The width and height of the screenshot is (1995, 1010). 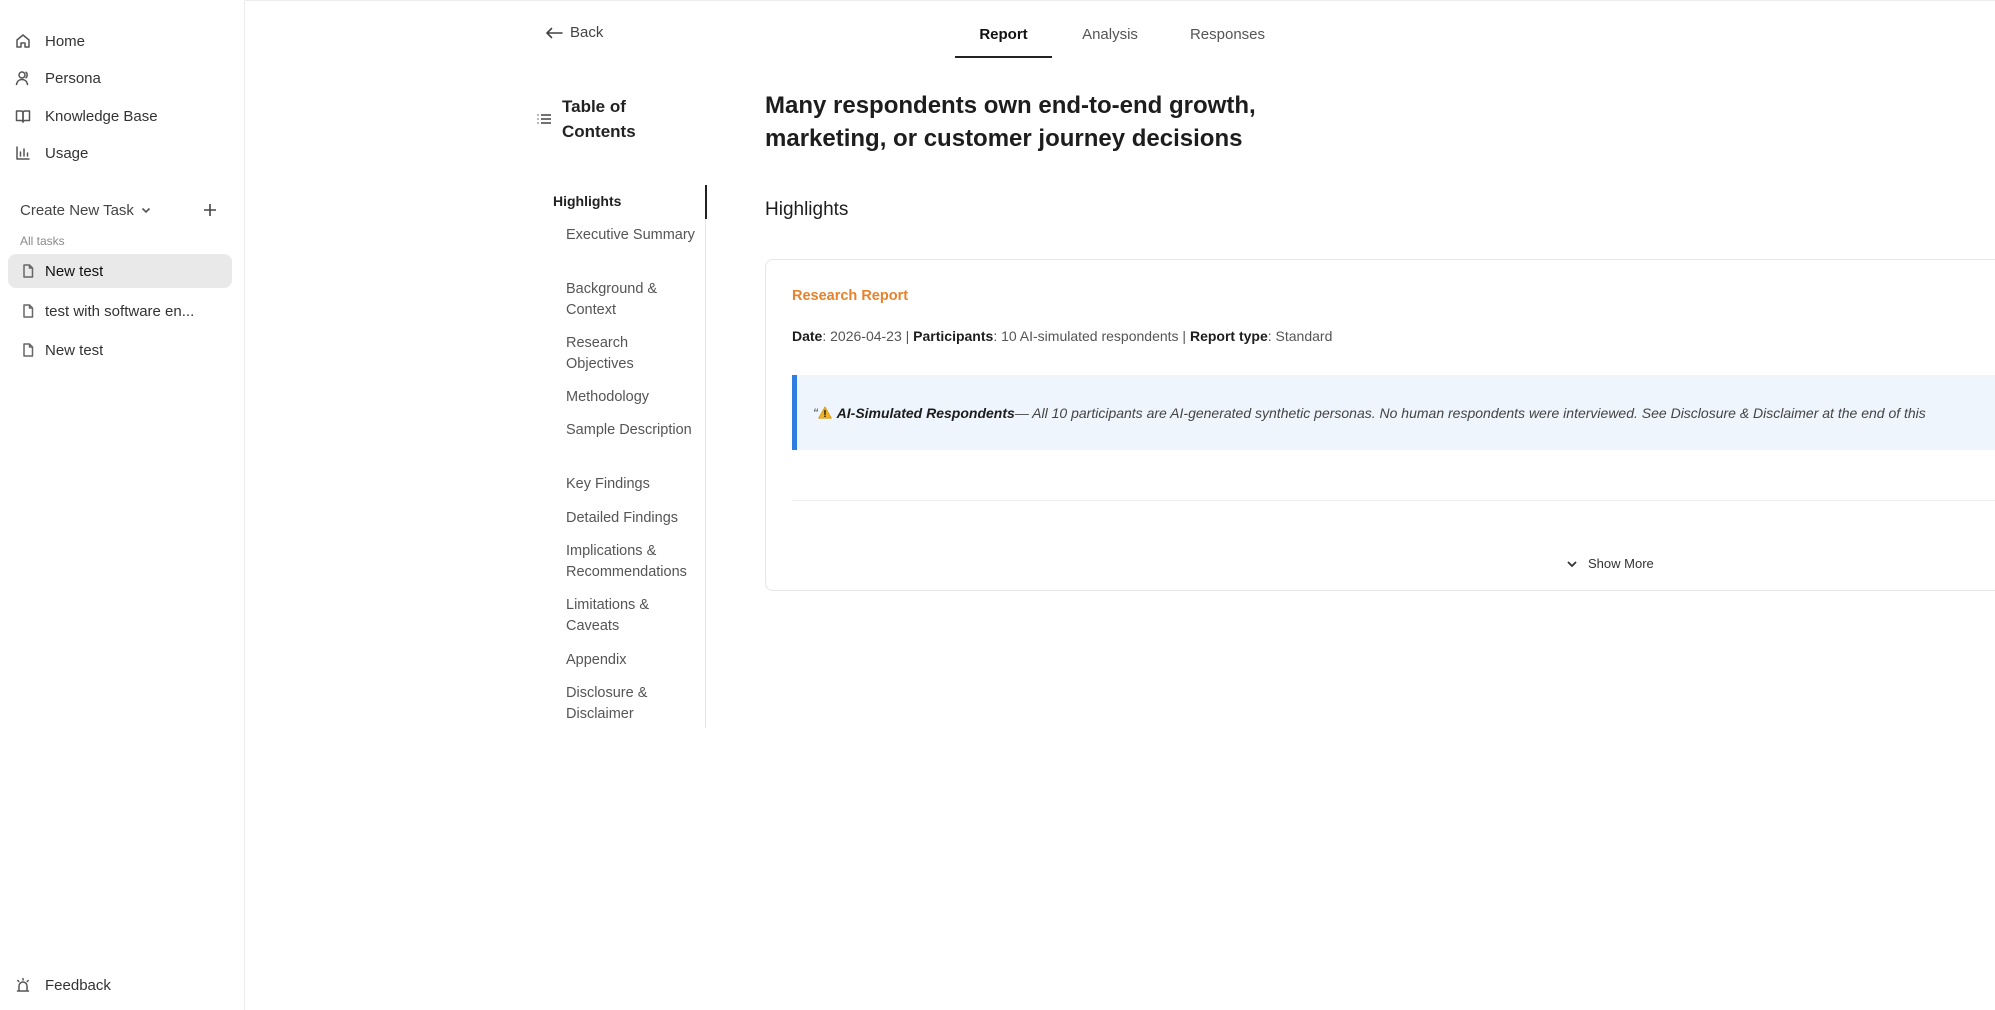 I want to click on toc-item-background-context: Background & Context, so click(x=631, y=299).